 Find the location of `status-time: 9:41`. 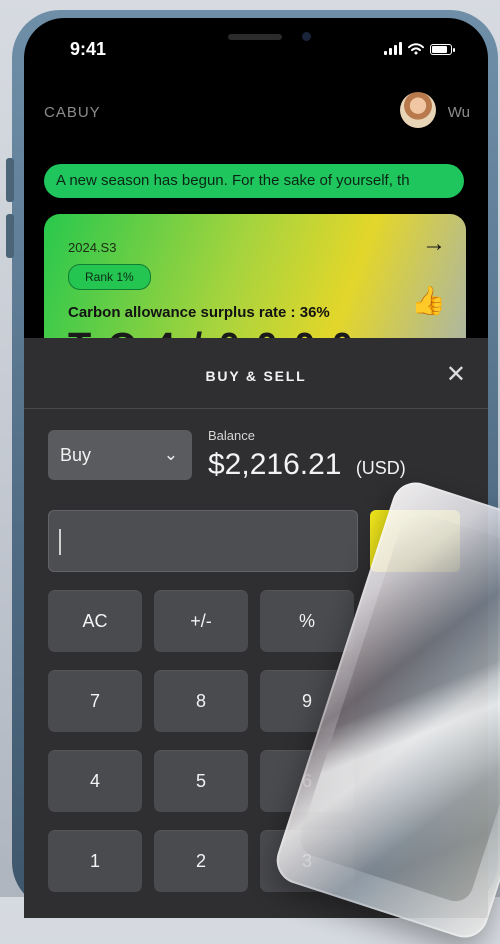

status-time: 9:41 is located at coordinates (88, 49).